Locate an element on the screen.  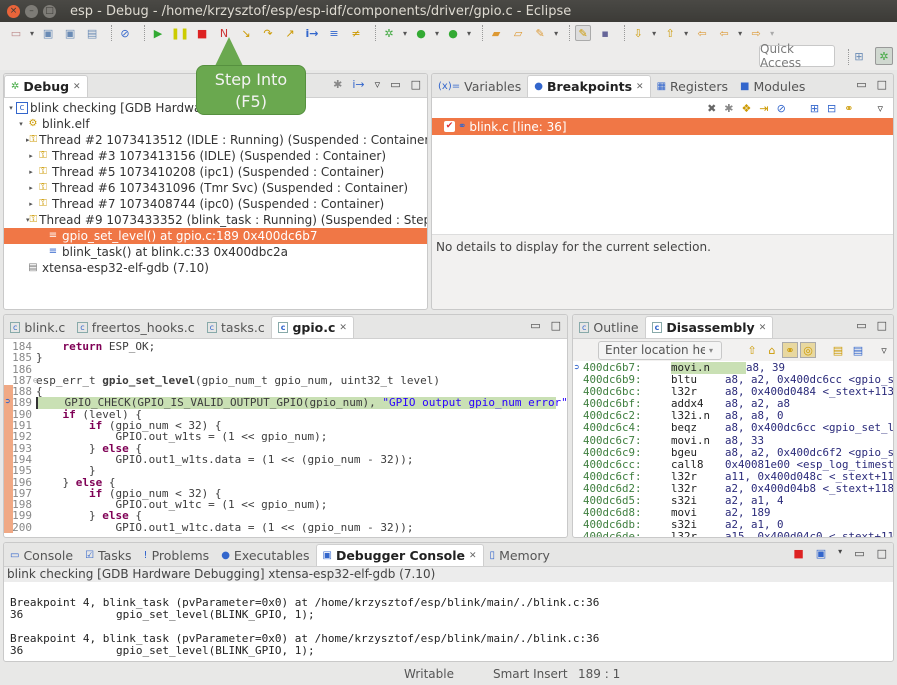
editor-tab-freertos-hooks-c: c freertos_hooks.c is located at coordinates (135, 327).